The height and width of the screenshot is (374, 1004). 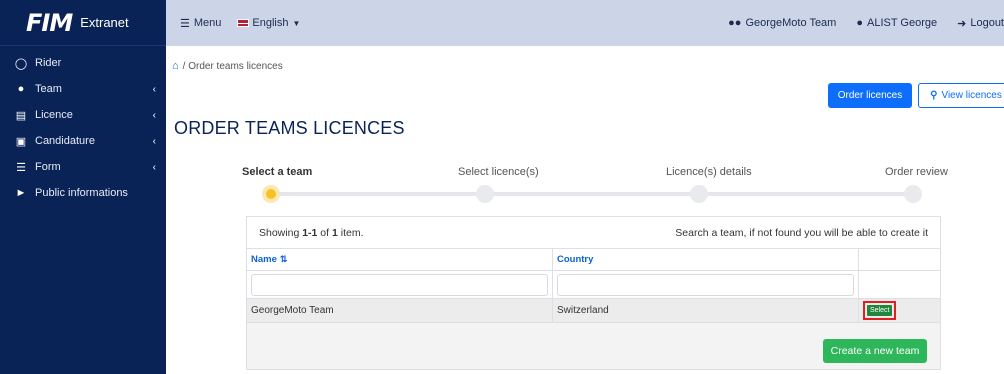 I want to click on menu-label: Menu, so click(x=207, y=23).